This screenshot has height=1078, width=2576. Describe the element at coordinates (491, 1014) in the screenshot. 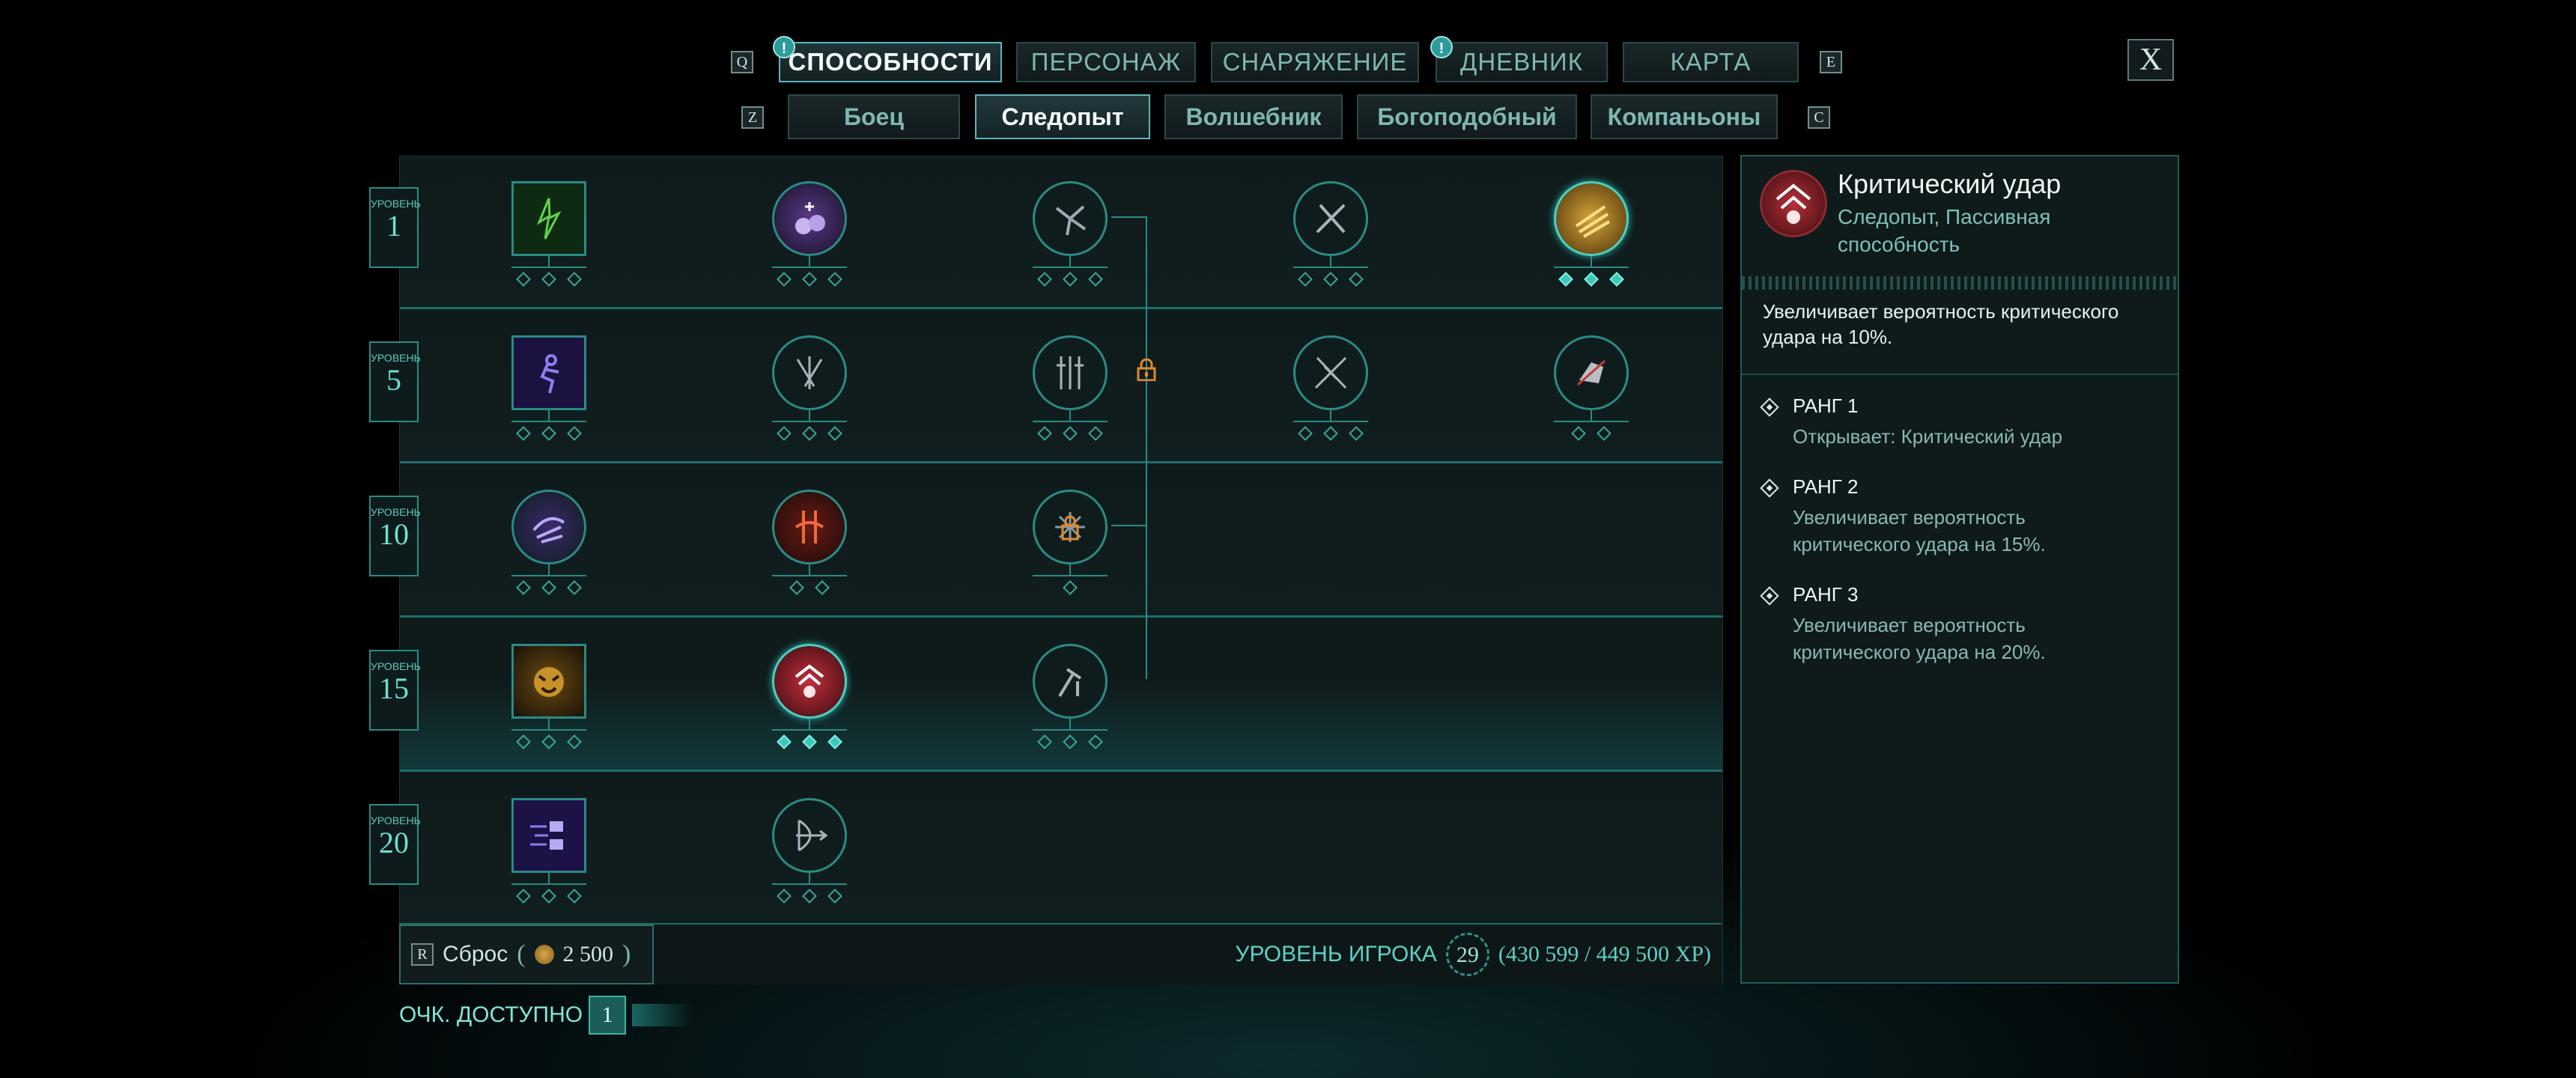

I see `points-label: ОЧК. ДОСТУПНО` at that location.